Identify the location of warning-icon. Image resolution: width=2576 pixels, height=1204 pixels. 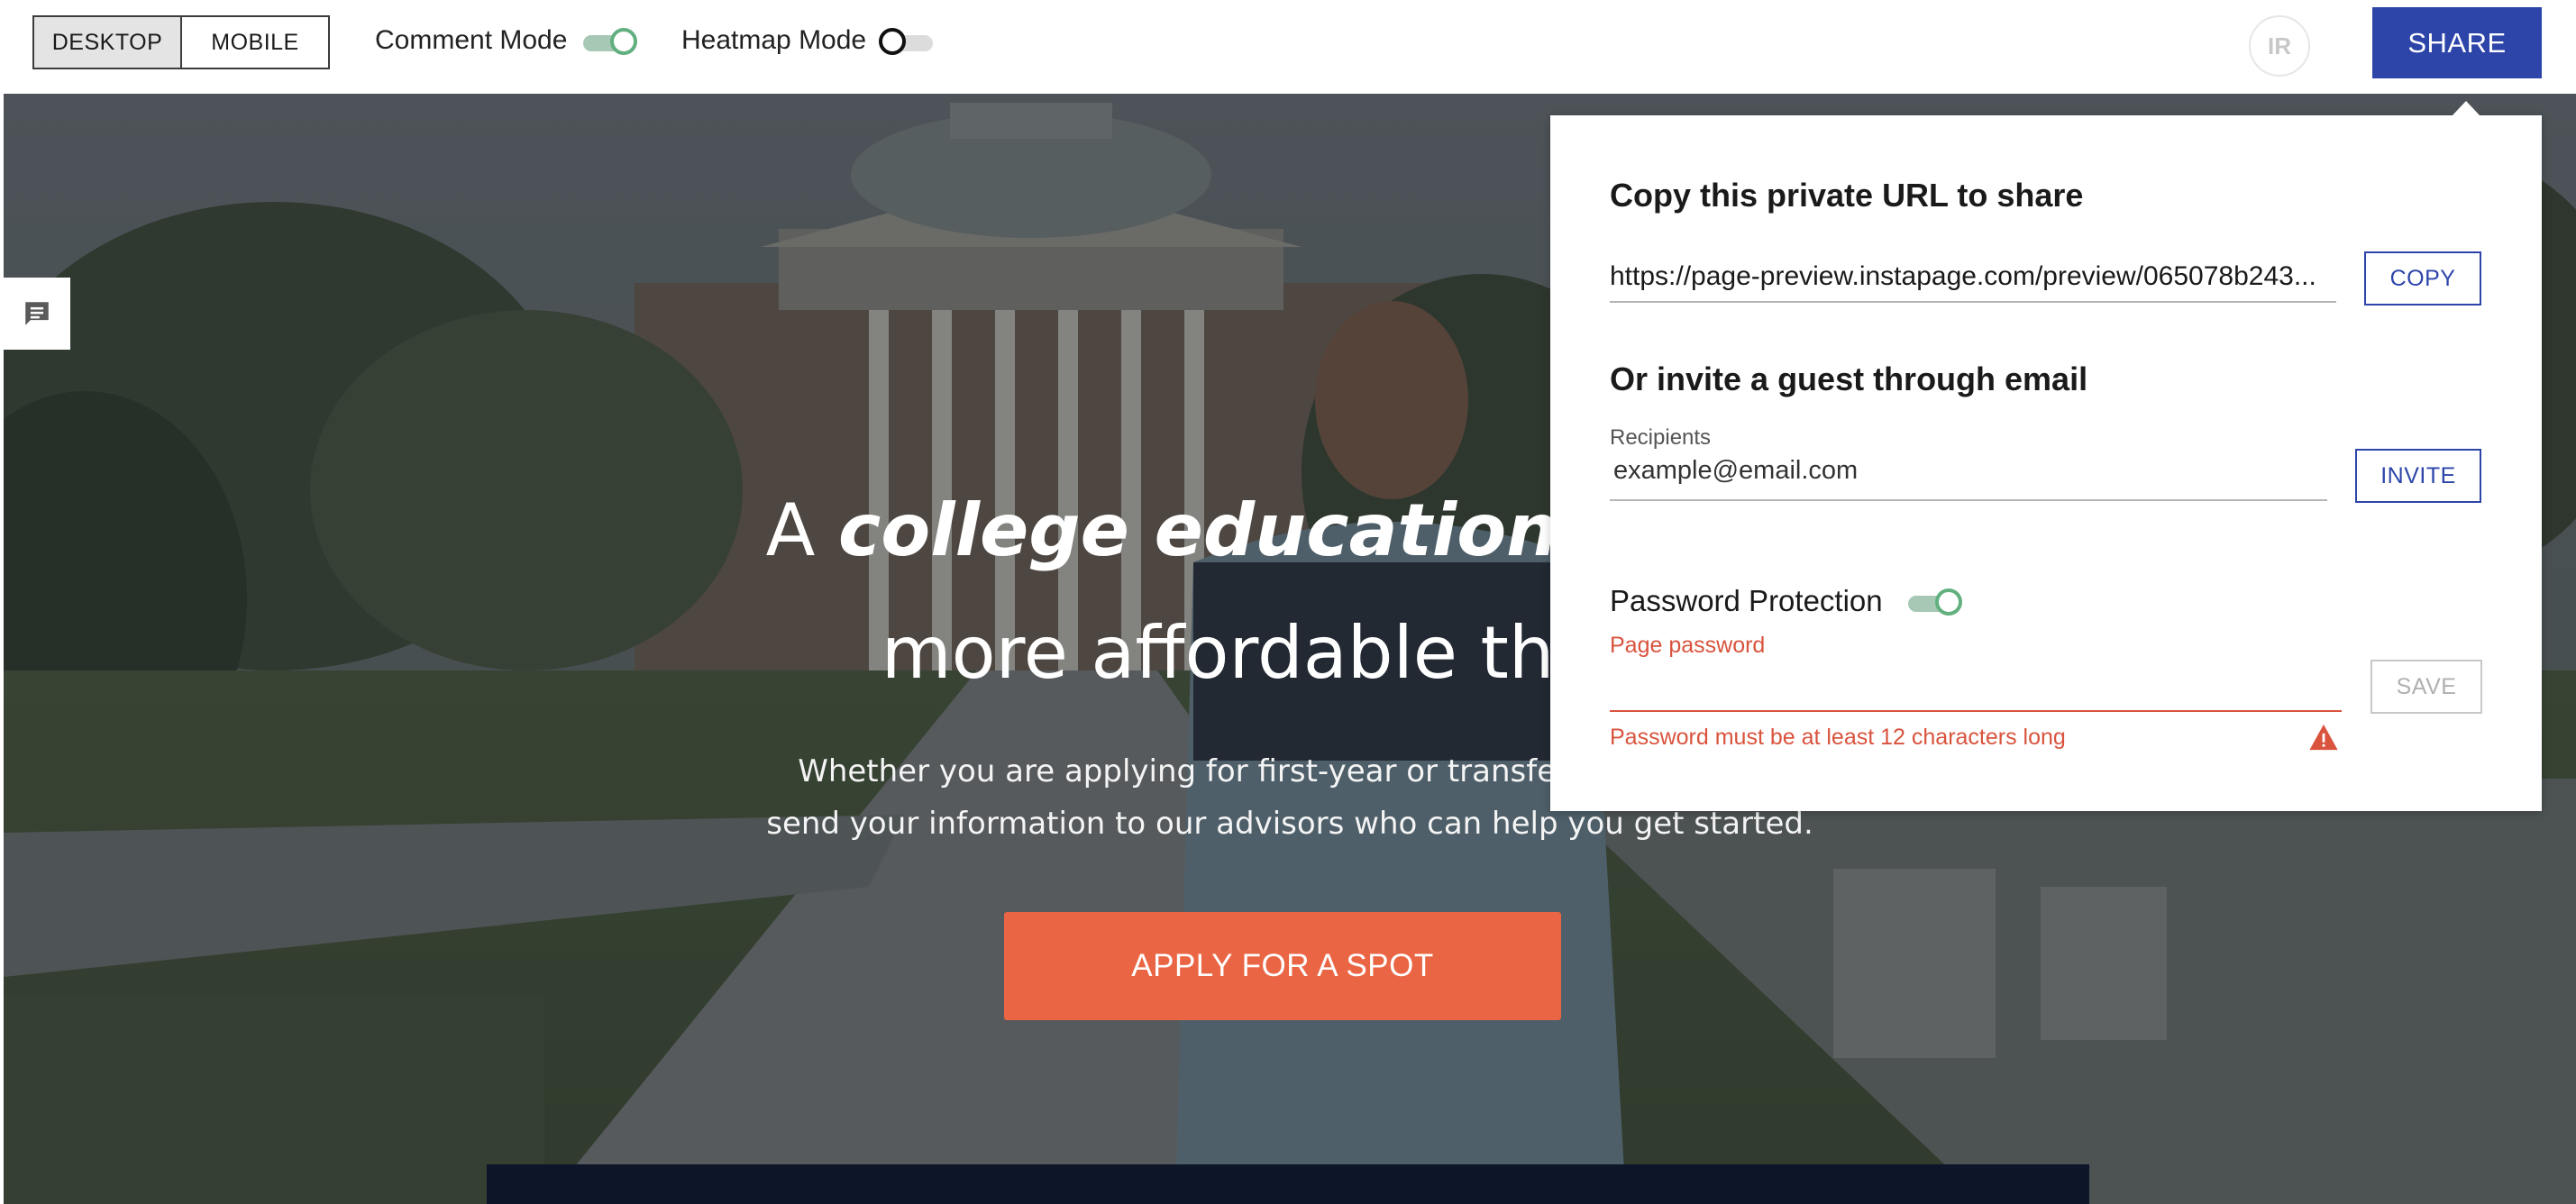
(2323, 737).